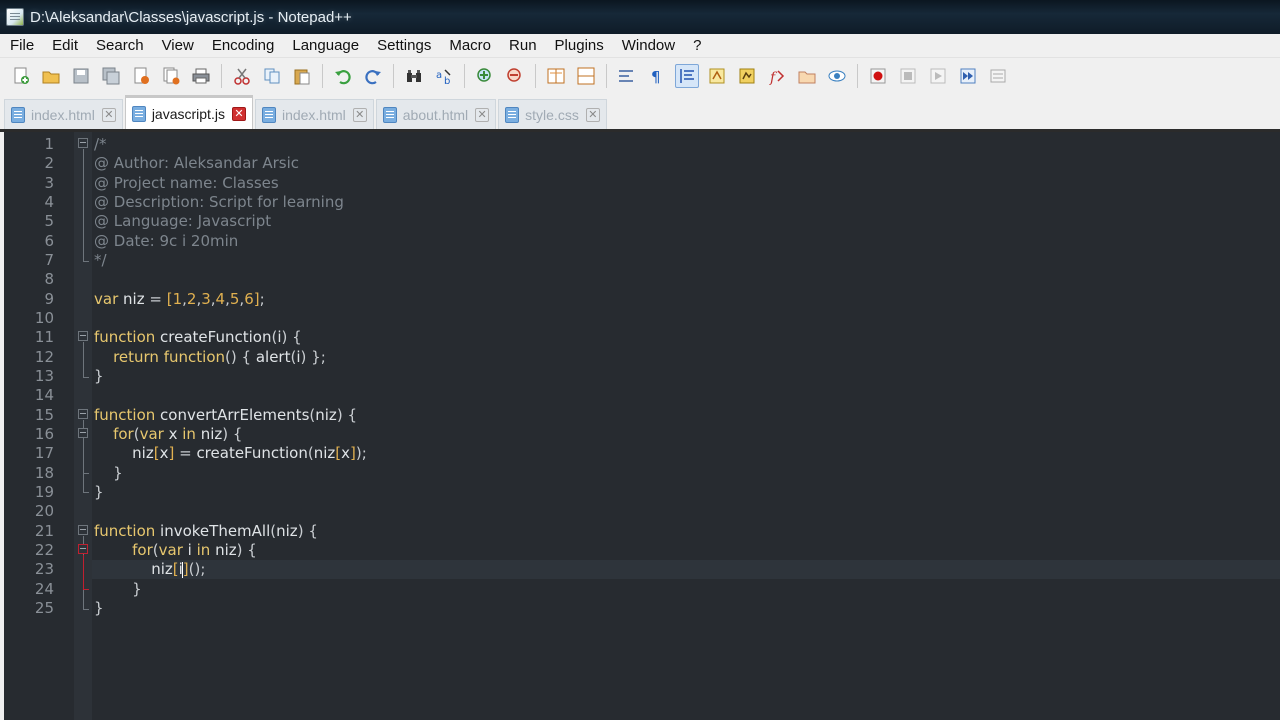 The height and width of the screenshot is (720, 1280). What do you see at coordinates (49, 183) in the screenshot?
I see `line-number: 3` at bounding box center [49, 183].